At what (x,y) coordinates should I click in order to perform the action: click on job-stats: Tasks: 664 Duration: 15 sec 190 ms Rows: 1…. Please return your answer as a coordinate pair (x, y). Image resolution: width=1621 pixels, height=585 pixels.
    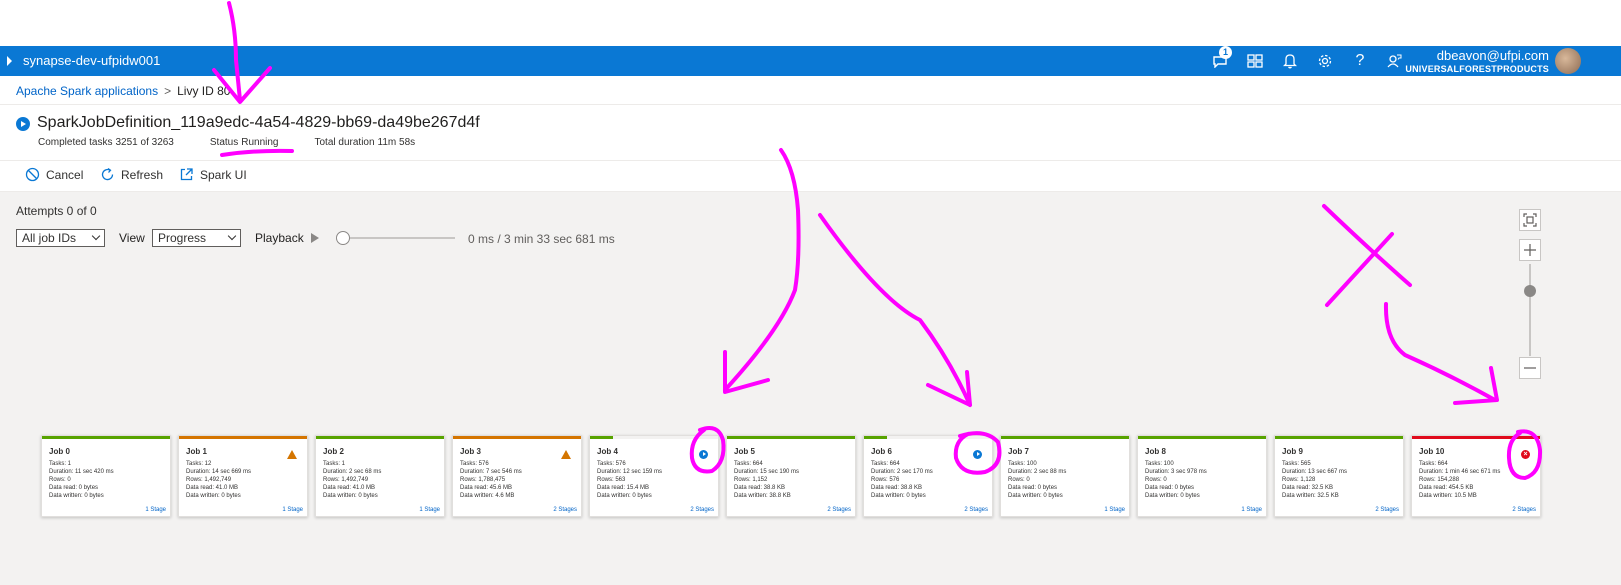
    Looking at the image, I should click on (766, 480).